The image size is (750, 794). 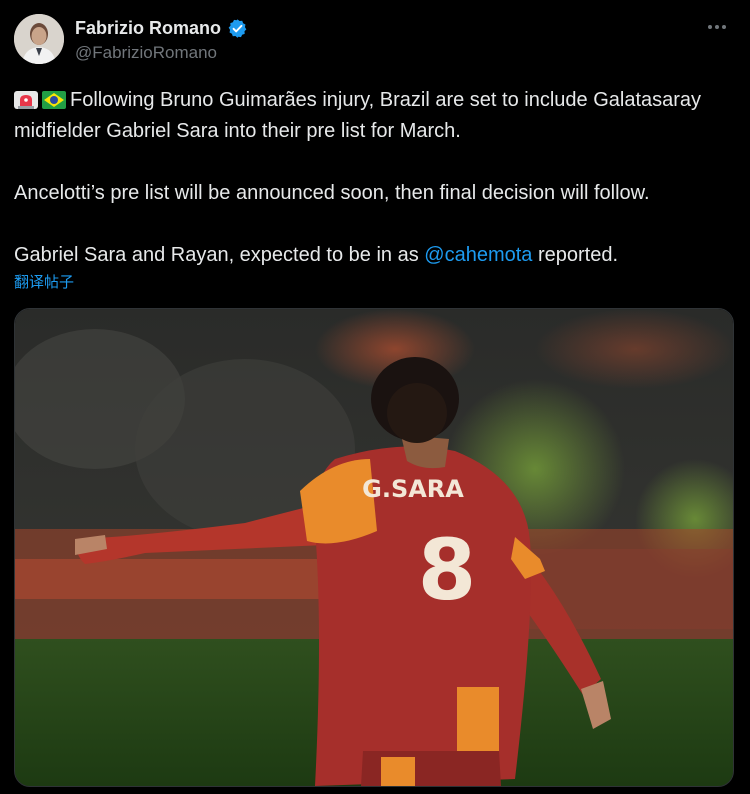 I want to click on author-avatar, so click(x=39, y=39).